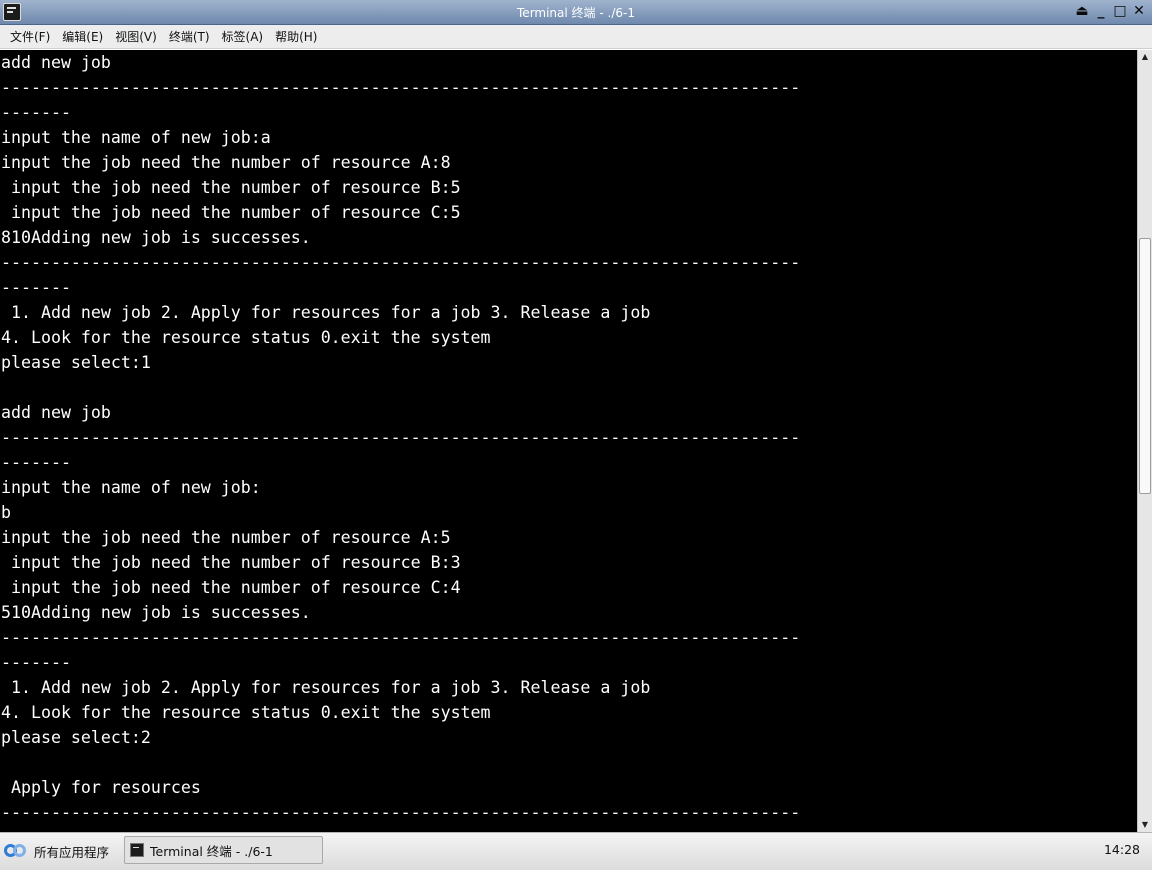  What do you see at coordinates (131, 487) in the screenshot?
I see `terminal-line: input the name of new job:` at bounding box center [131, 487].